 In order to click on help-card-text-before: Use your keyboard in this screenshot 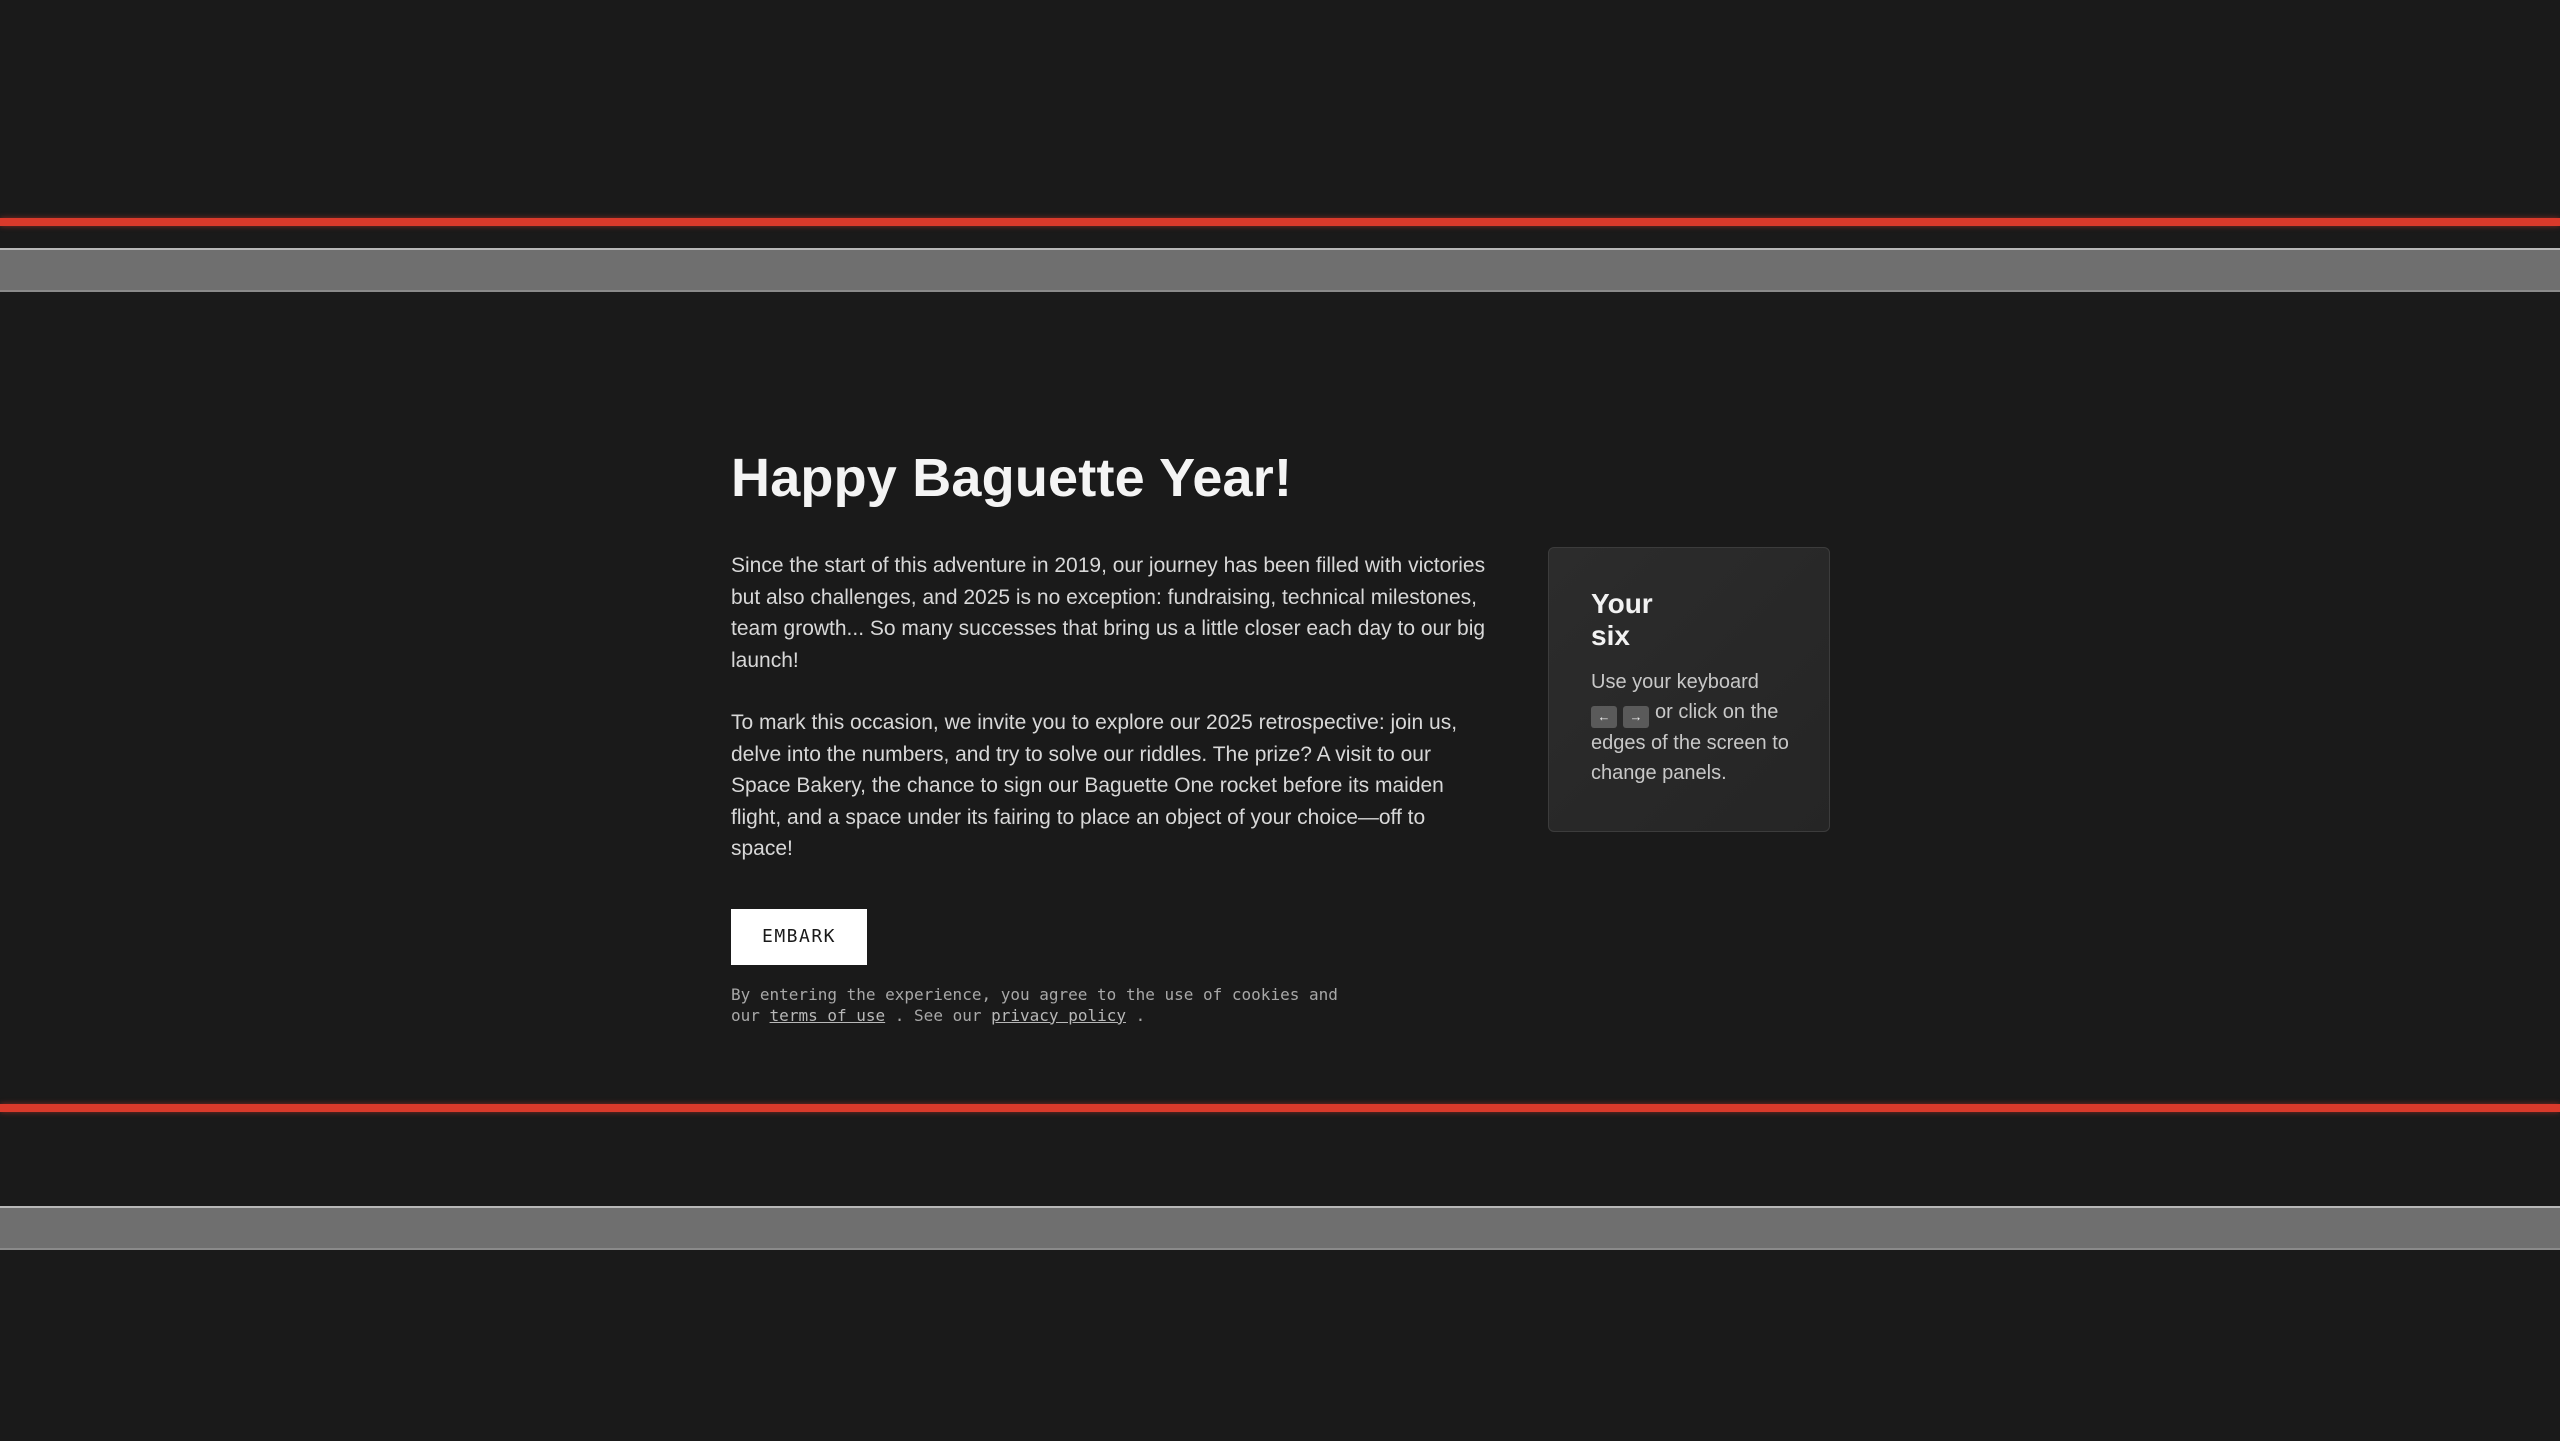, I will do `click(1675, 682)`.